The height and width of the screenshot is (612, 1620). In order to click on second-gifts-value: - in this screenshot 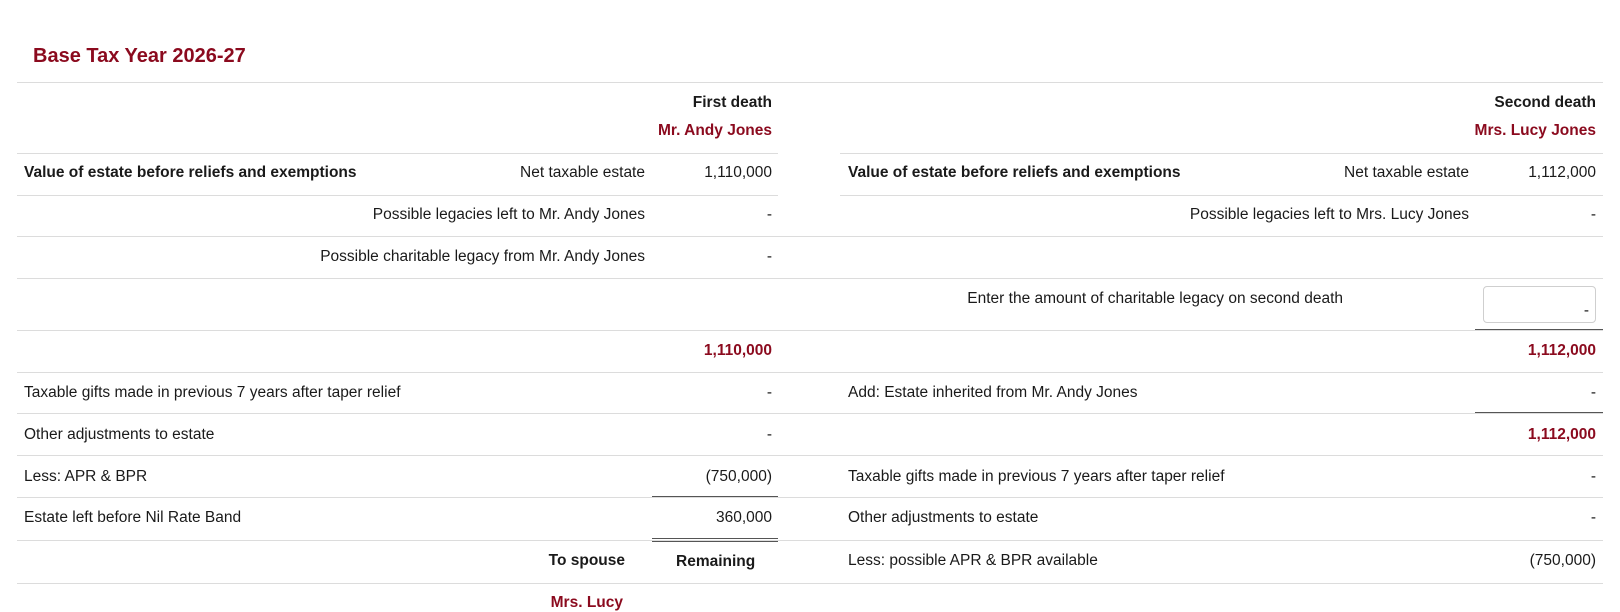, I will do `click(1593, 476)`.